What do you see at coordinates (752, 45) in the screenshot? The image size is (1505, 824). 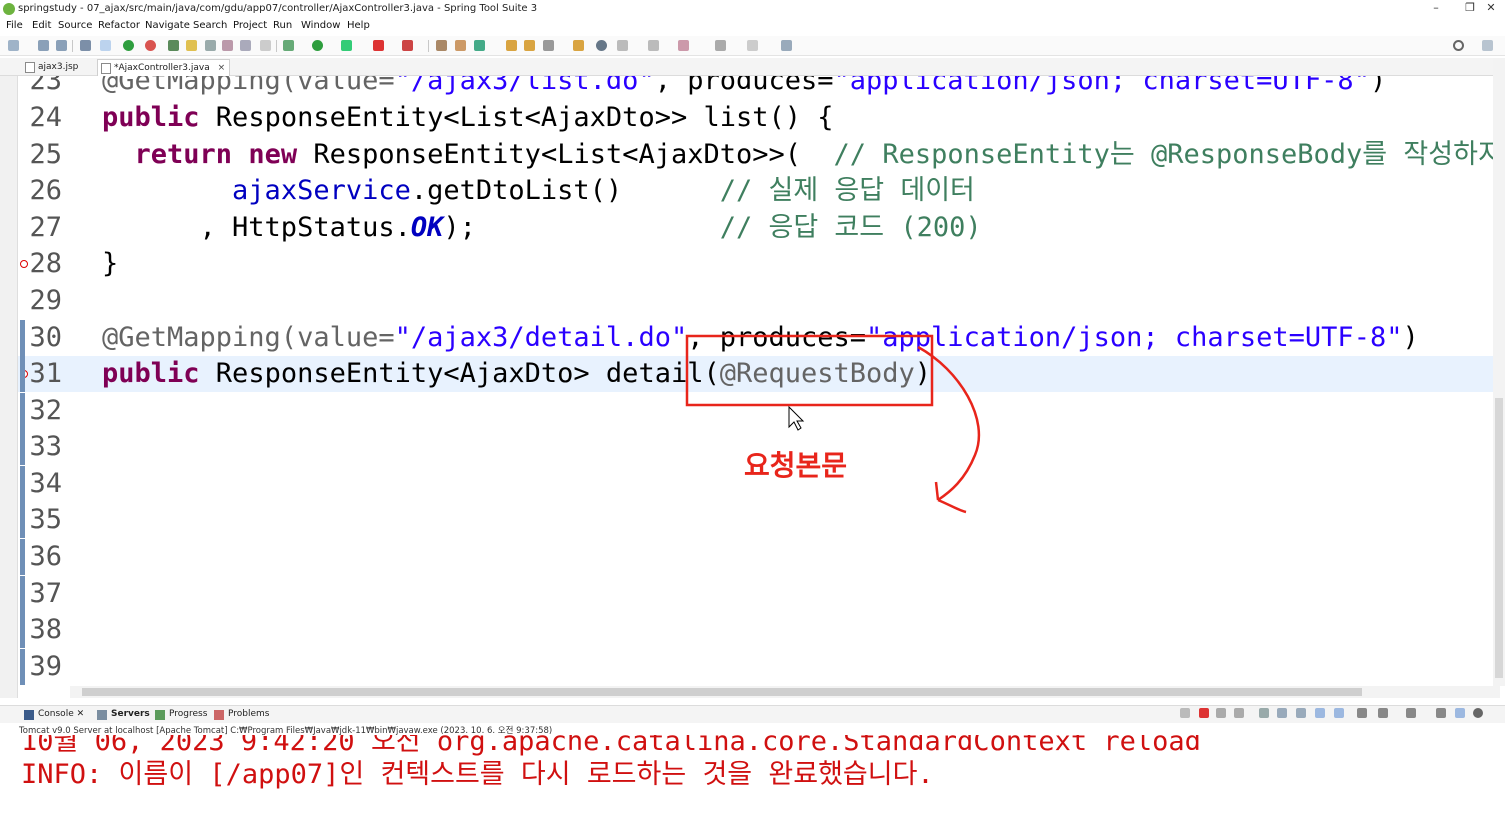 I see `forward-icon` at bounding box center [752, 45].